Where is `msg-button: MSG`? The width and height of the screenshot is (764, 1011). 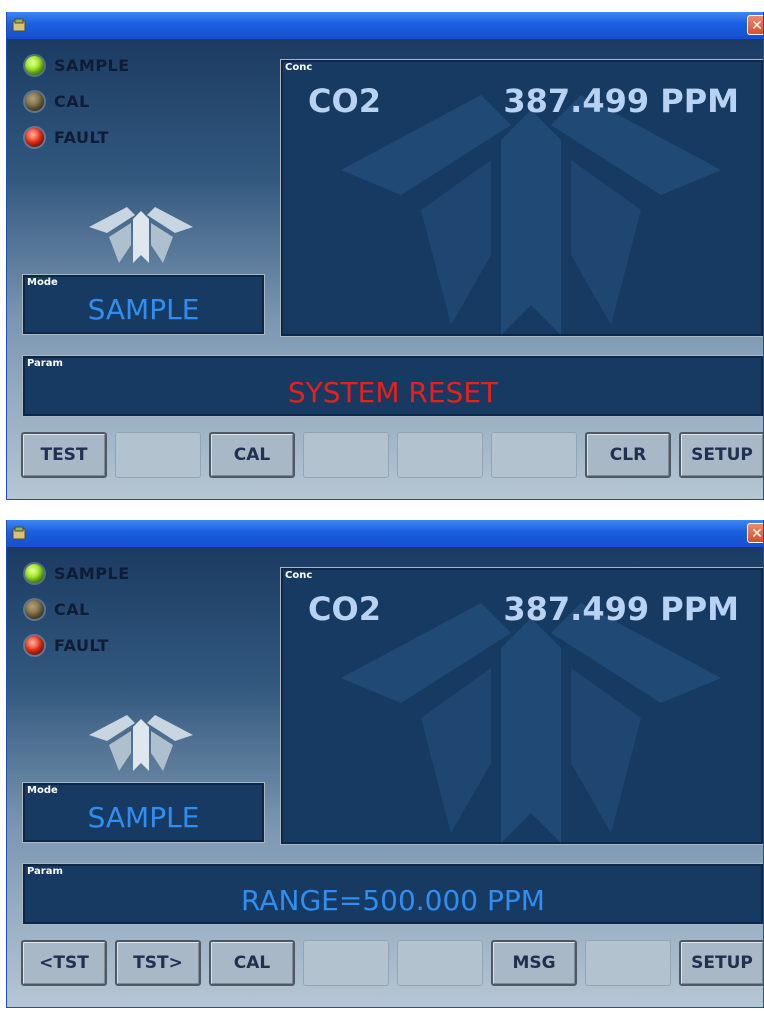 msg-button: MSG is located at coordinates (534, 963).